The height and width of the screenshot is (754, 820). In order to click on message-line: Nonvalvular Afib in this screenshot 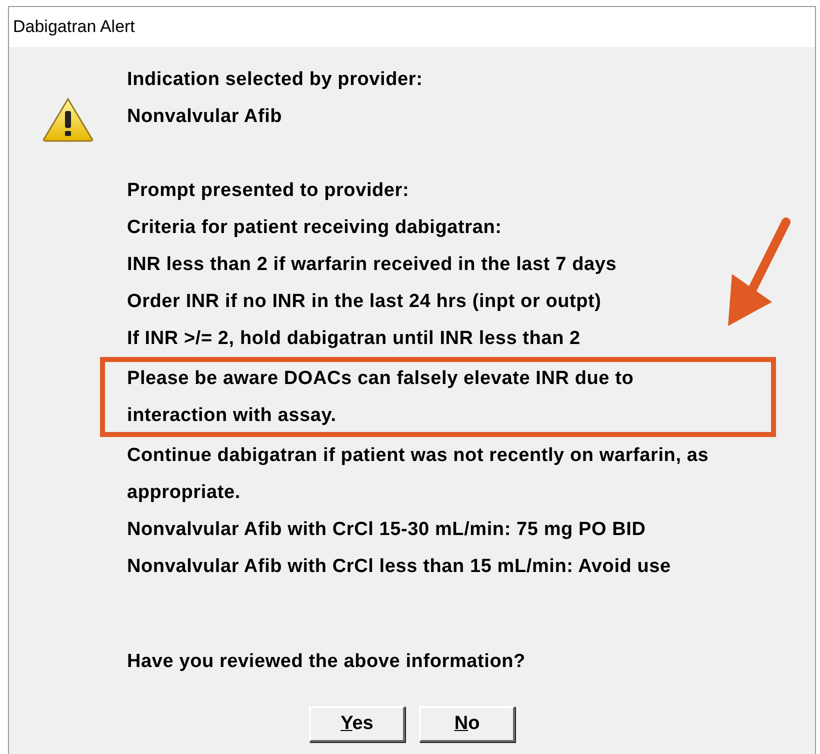, I will do `click(205, 117)`.